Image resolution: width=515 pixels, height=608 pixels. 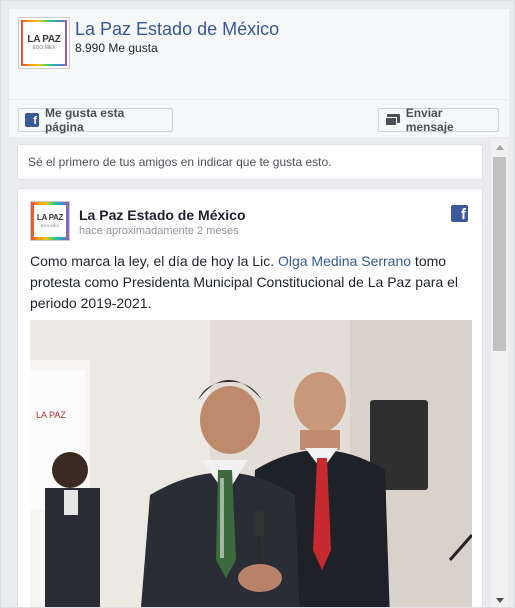 I want to click on mention-link: Olga Medina Serrano, so click(x=344, y=261).